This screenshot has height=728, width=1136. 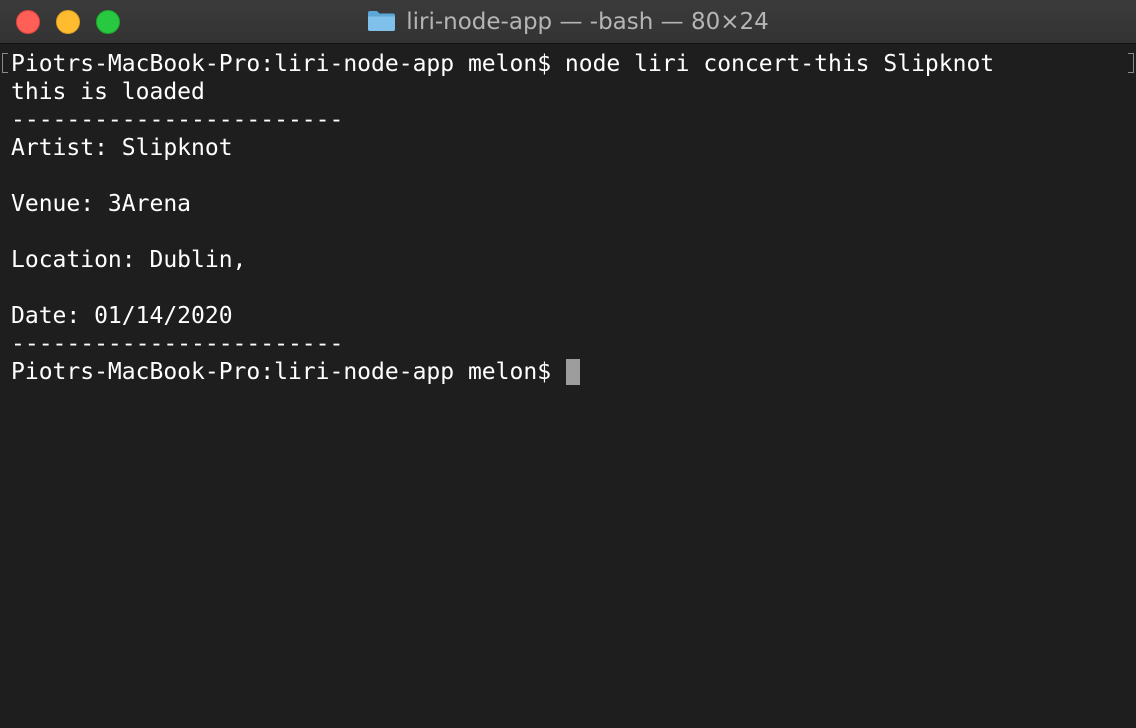 What do you see at coordinates (101, 204) in the screenshot?
I see `terminal-line-venue: Venue: 3Arena` at bounding box center [101, 204].